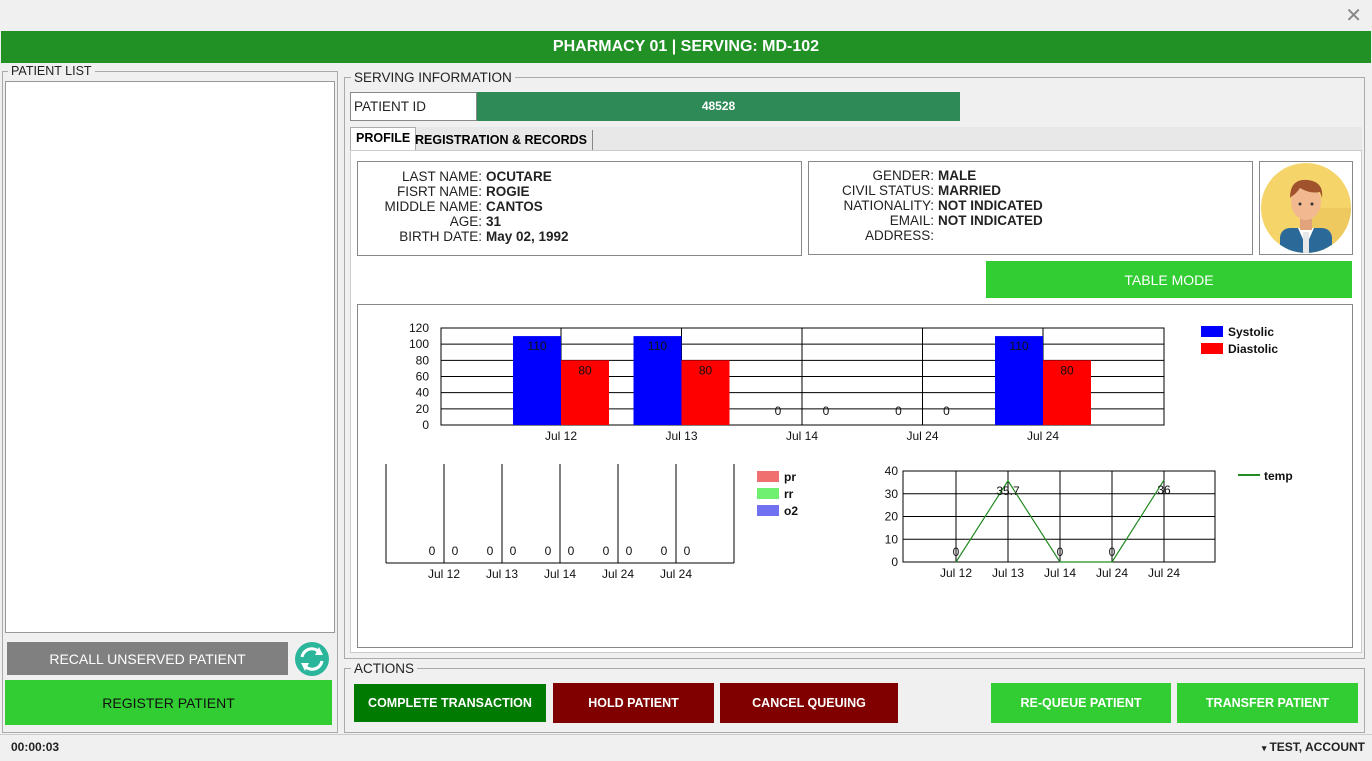  What do you see at coordinates (1067, 370) in the screenshot?
I see `bp-data-label: 80` at bounding box center [1067, 370].